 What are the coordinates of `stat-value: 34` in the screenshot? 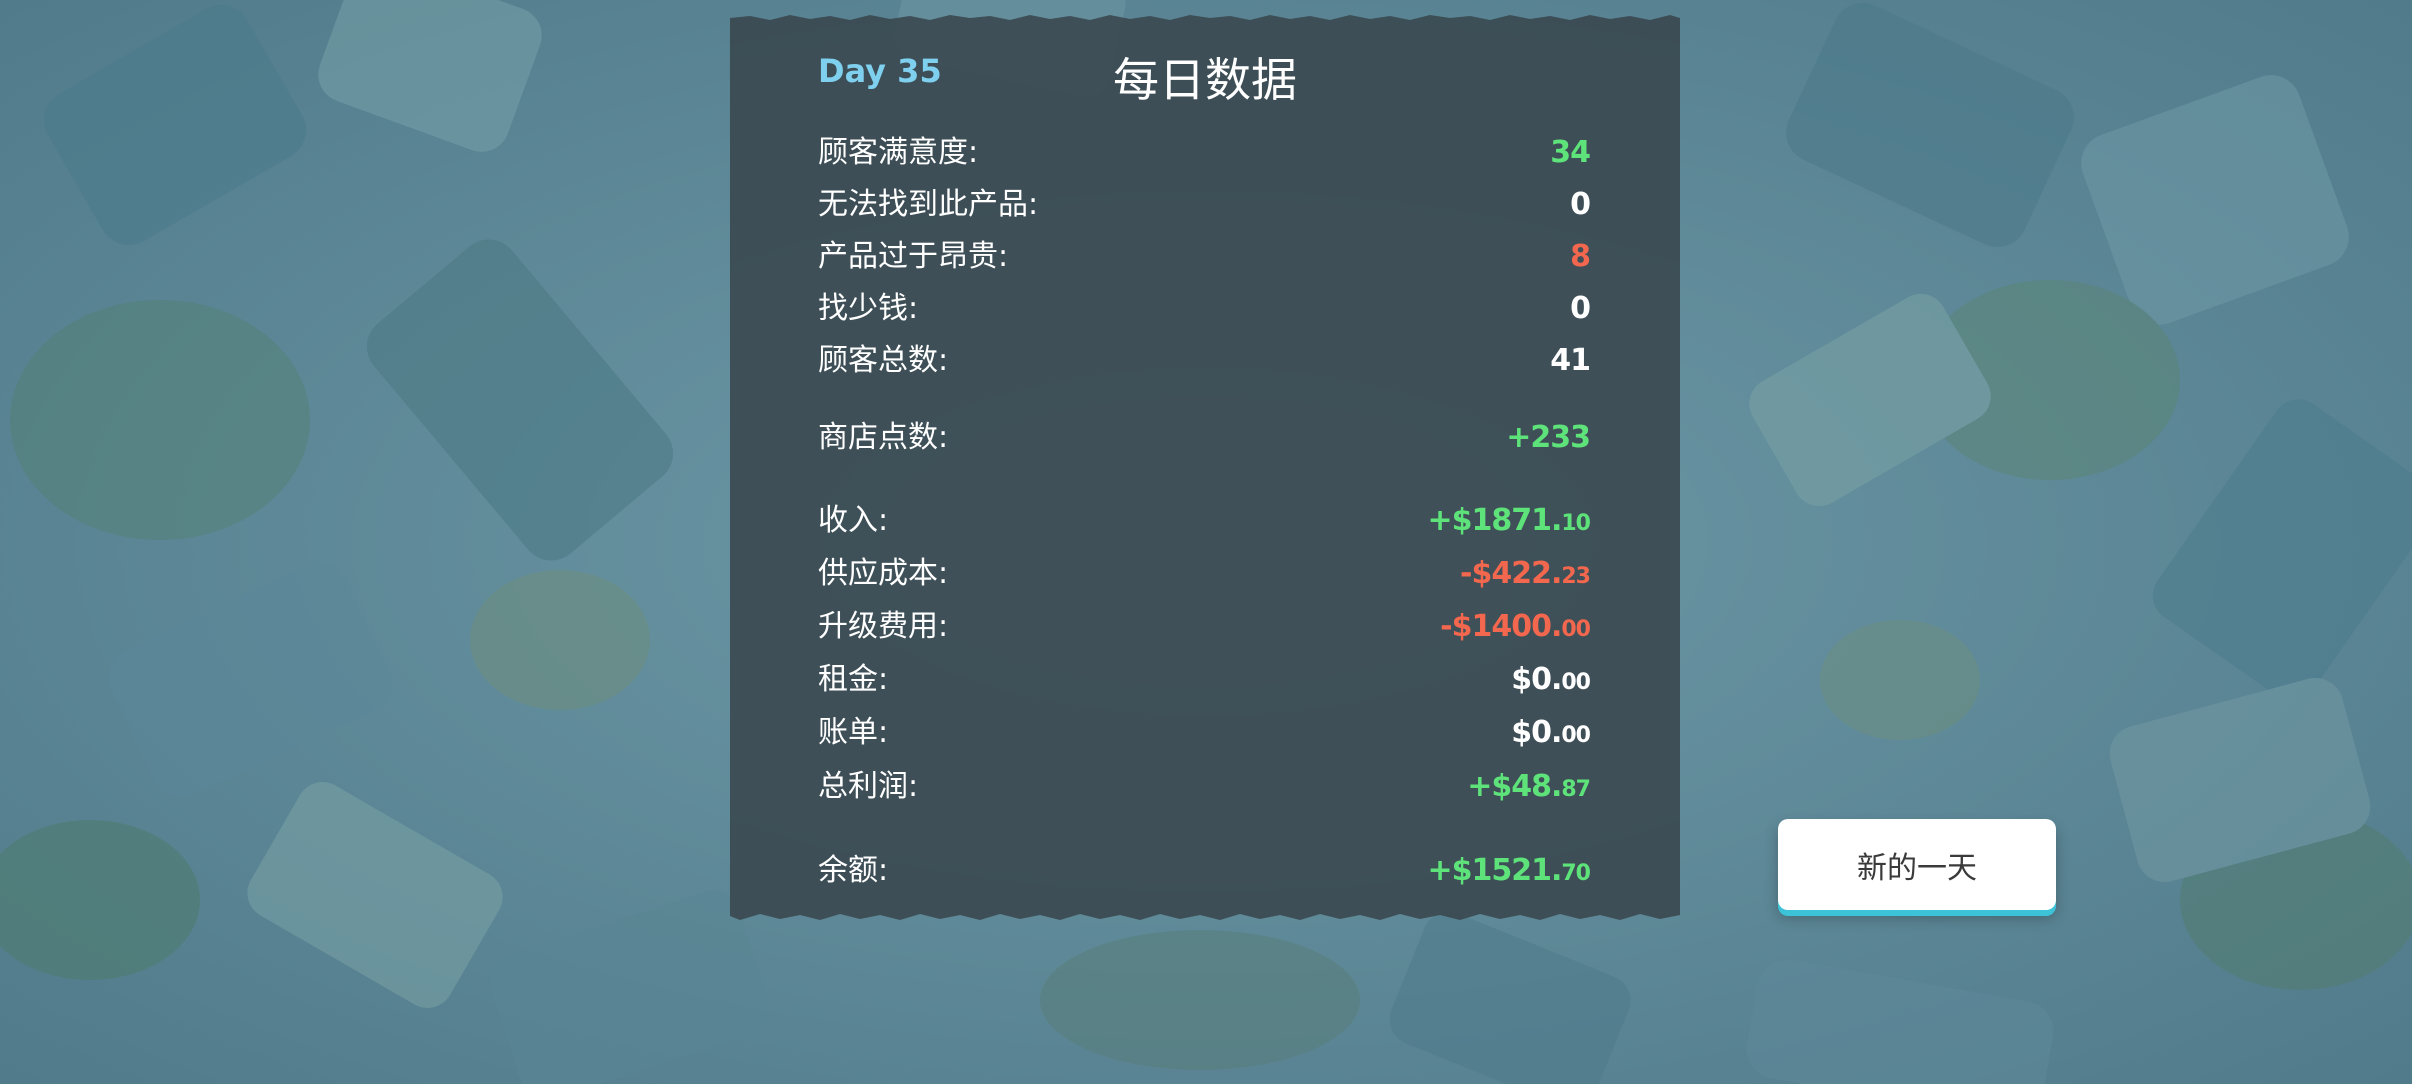 It's located at (1570, 153).